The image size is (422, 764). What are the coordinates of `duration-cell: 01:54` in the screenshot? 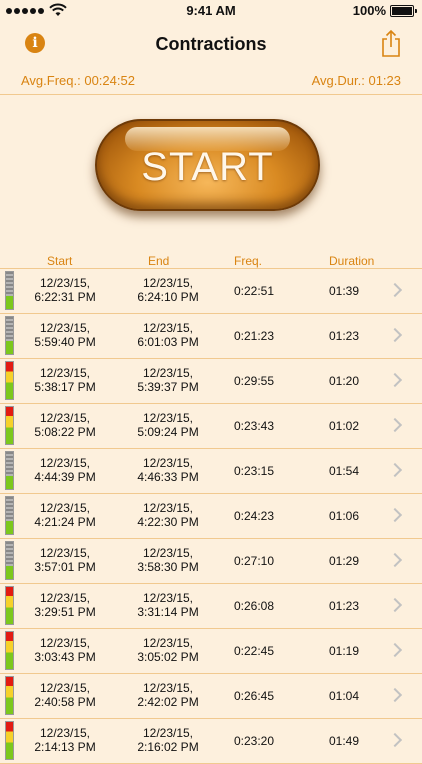 It's located at (344, 471).